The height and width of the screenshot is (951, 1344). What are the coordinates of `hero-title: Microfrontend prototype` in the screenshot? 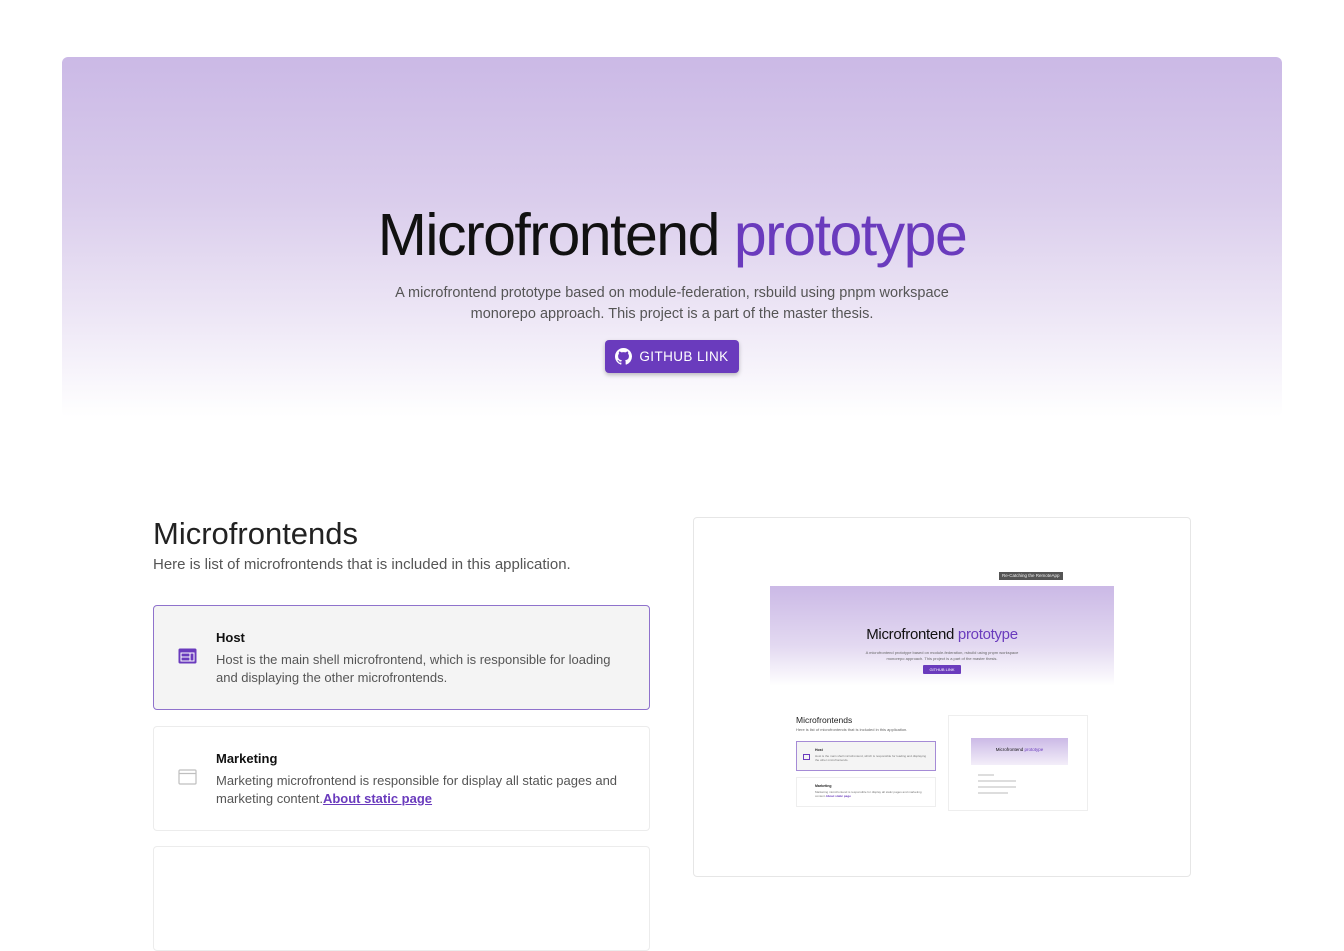 It's located at (672, 235).